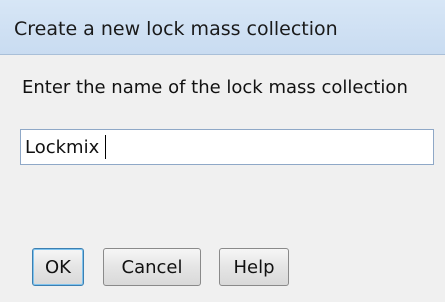 The width and height of the screenshot is (445, 302). I want to click on collection-name-input, so click(227, 147).